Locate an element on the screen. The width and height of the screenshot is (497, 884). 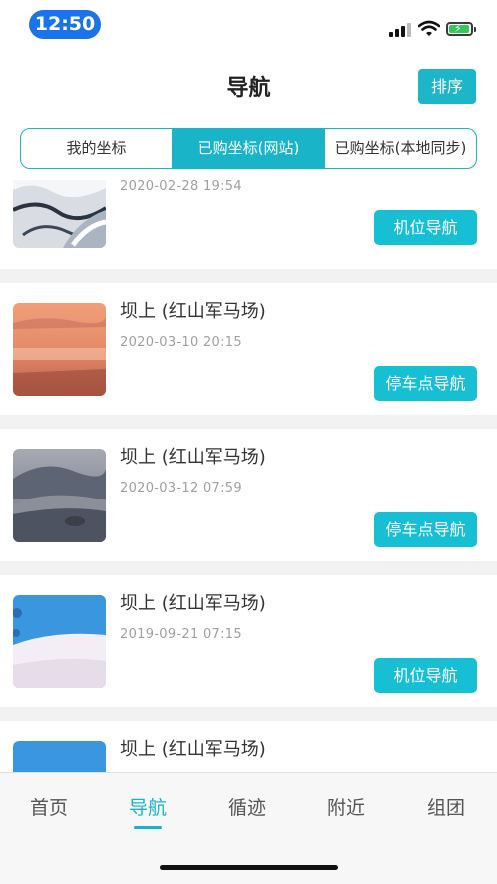
tab-my-coordinates: 我的坐标 is located at coordinates (96, 148).